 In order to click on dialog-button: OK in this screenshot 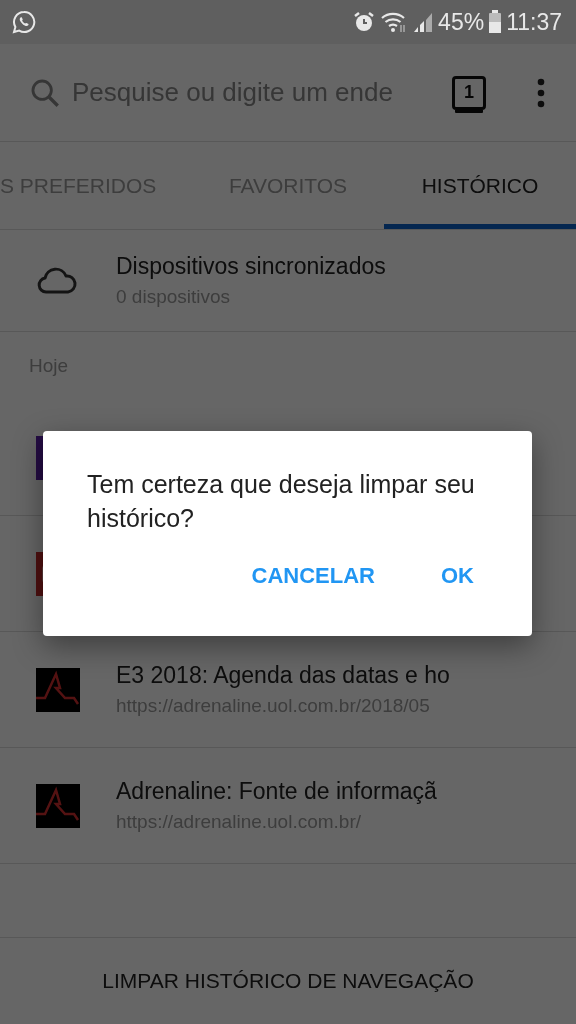, I will do `click(457, 576)`.